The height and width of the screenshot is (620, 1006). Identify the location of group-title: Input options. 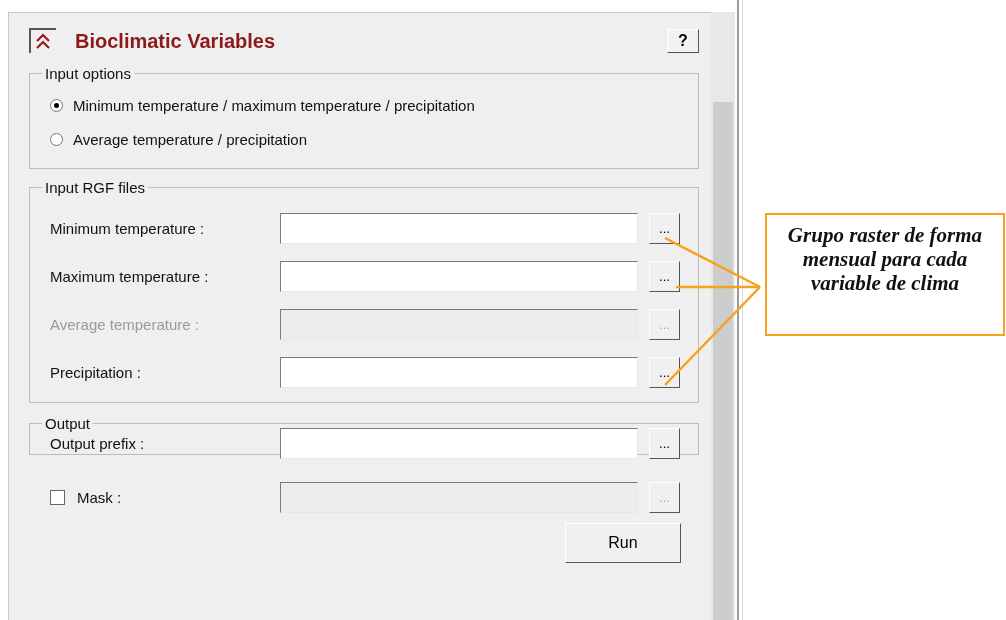
(88, 73).